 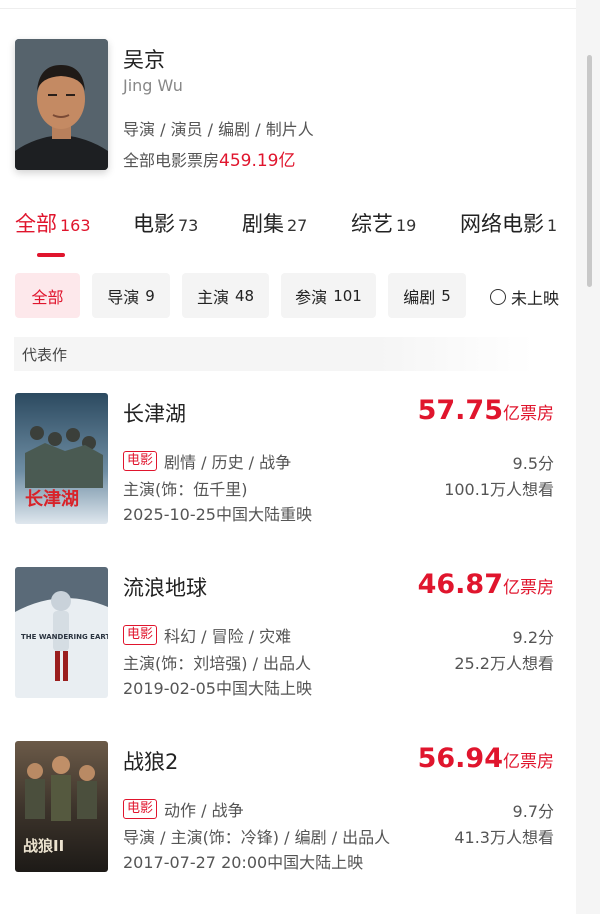 What do you see at coordinates (257, 161) in the screenshot?
I see `boxoffice-value: 459.19亿` at bounding box center [257, 161].